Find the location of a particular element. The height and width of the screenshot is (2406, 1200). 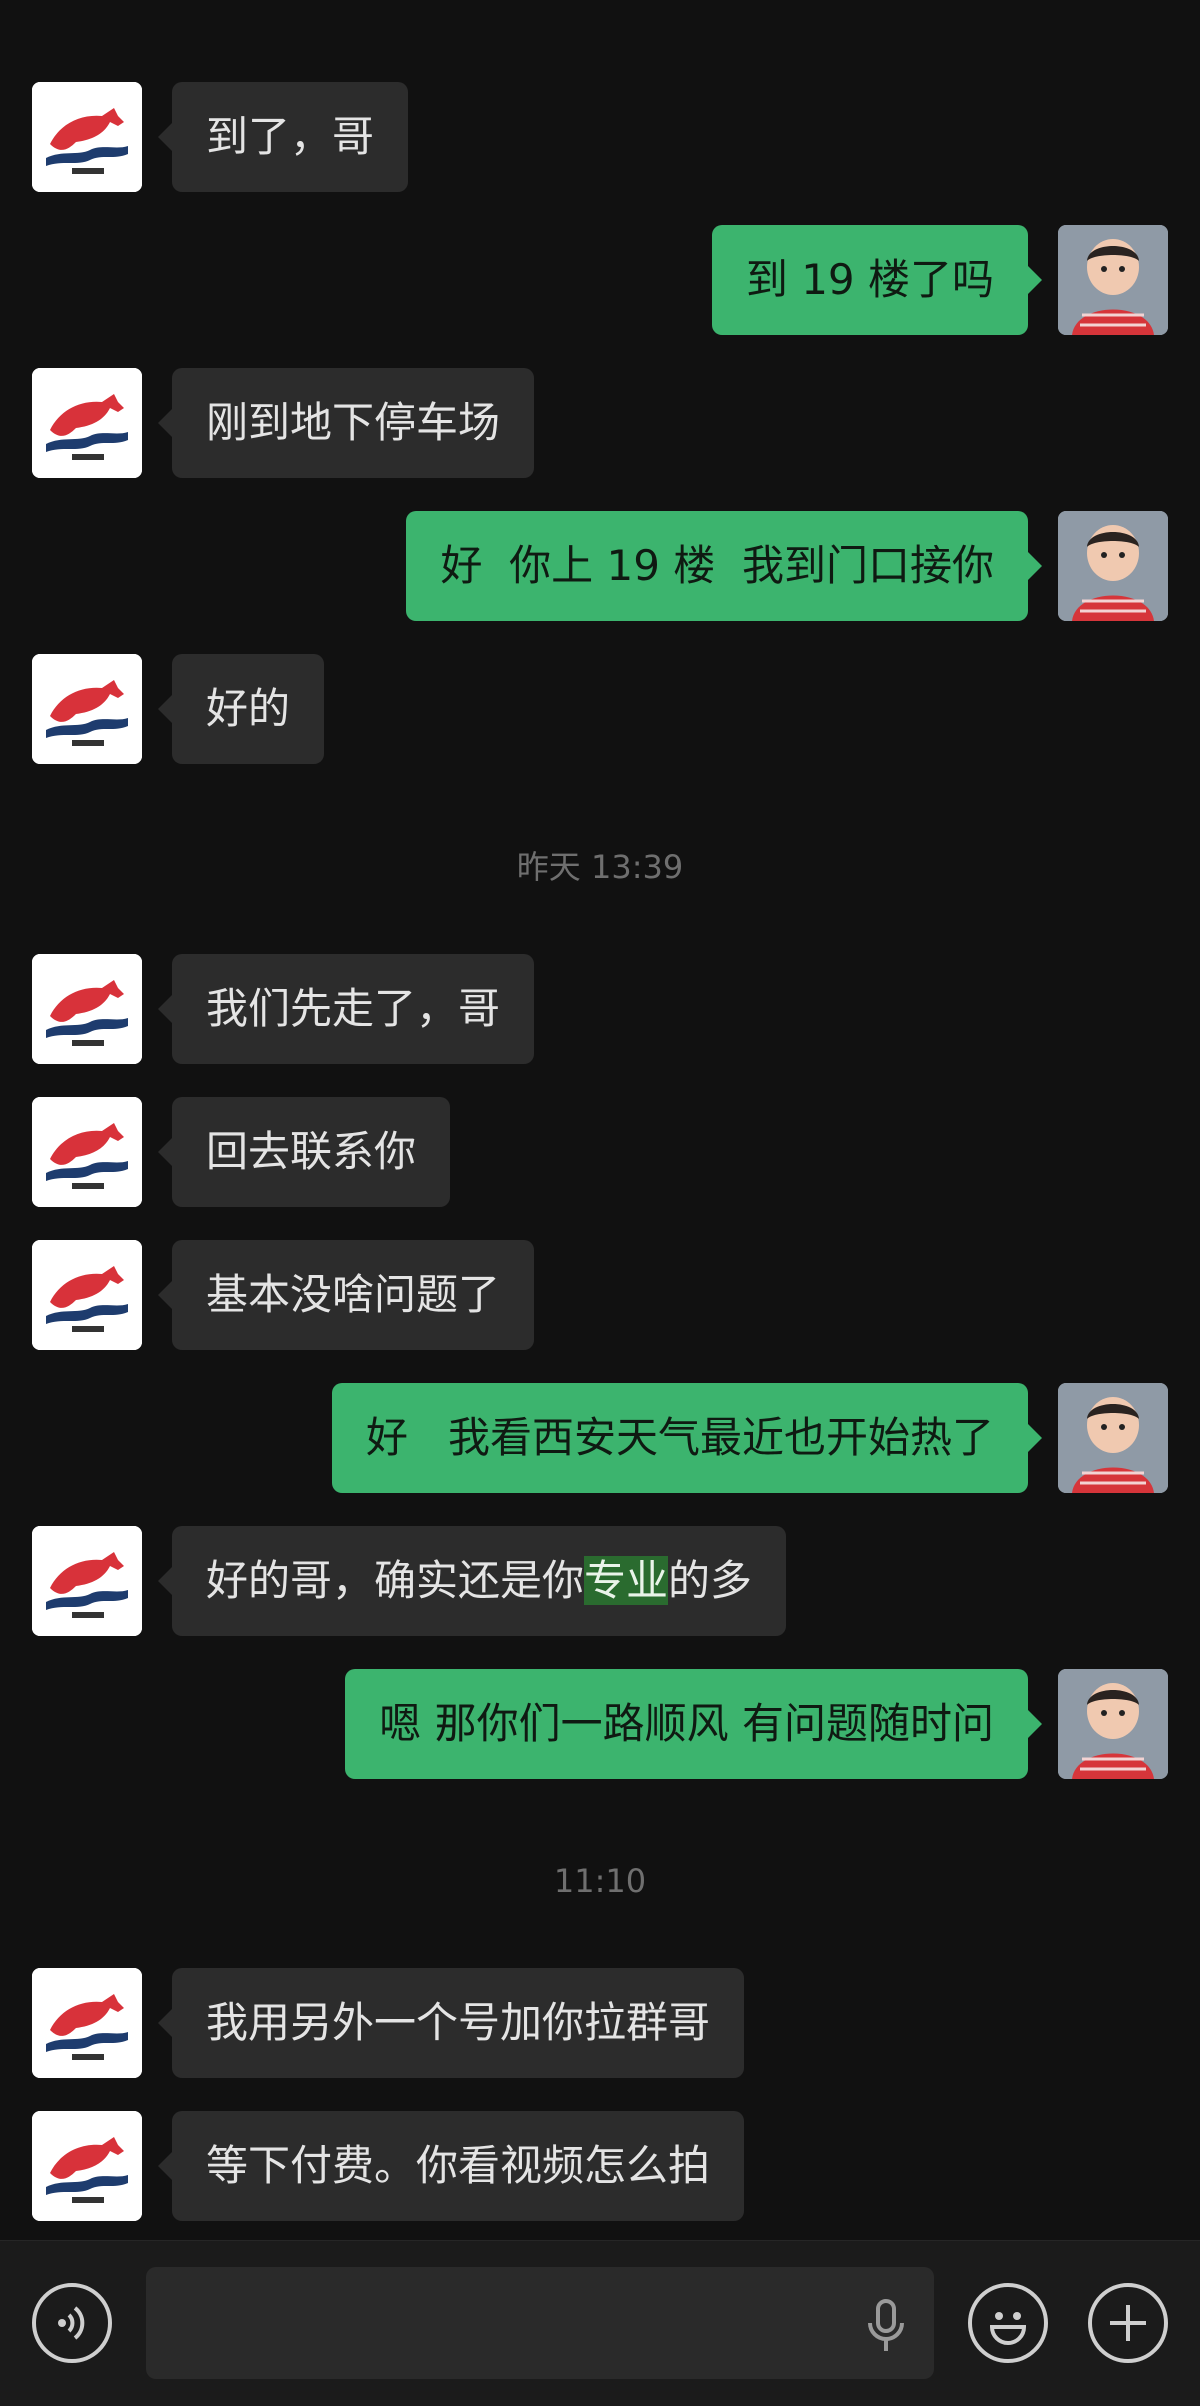

message-text: 的多 is located at coordinates (710, 1580).